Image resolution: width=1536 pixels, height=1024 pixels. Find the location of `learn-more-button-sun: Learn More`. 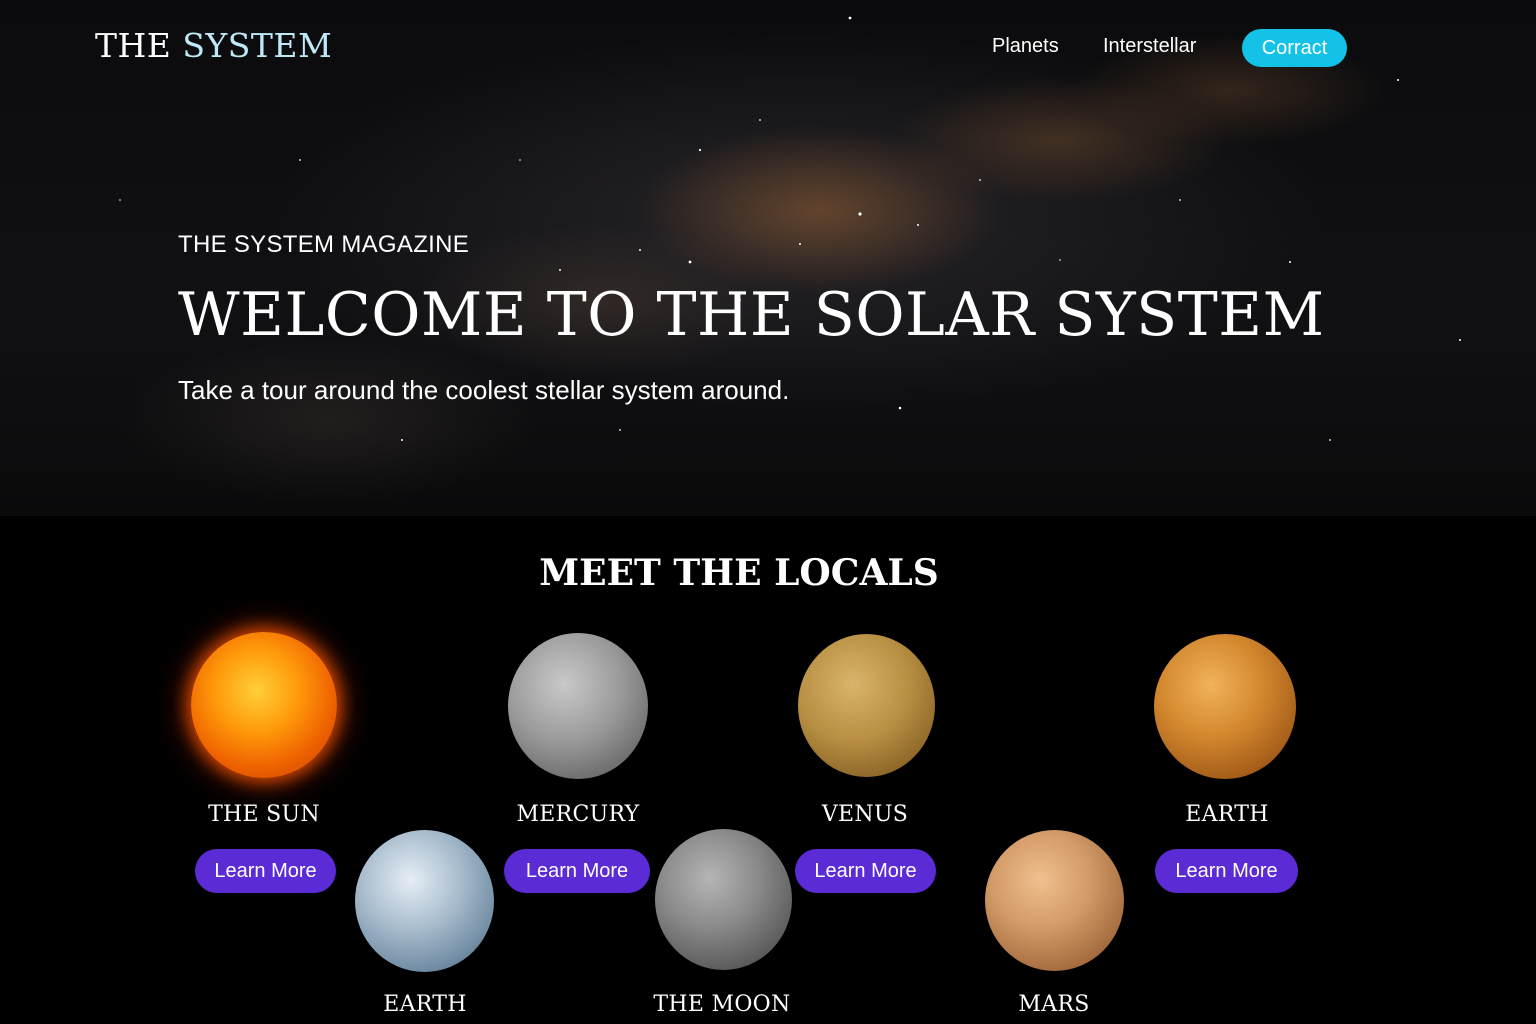

learn-more-button-sun: Learn More is located at coordinates (265, 871).